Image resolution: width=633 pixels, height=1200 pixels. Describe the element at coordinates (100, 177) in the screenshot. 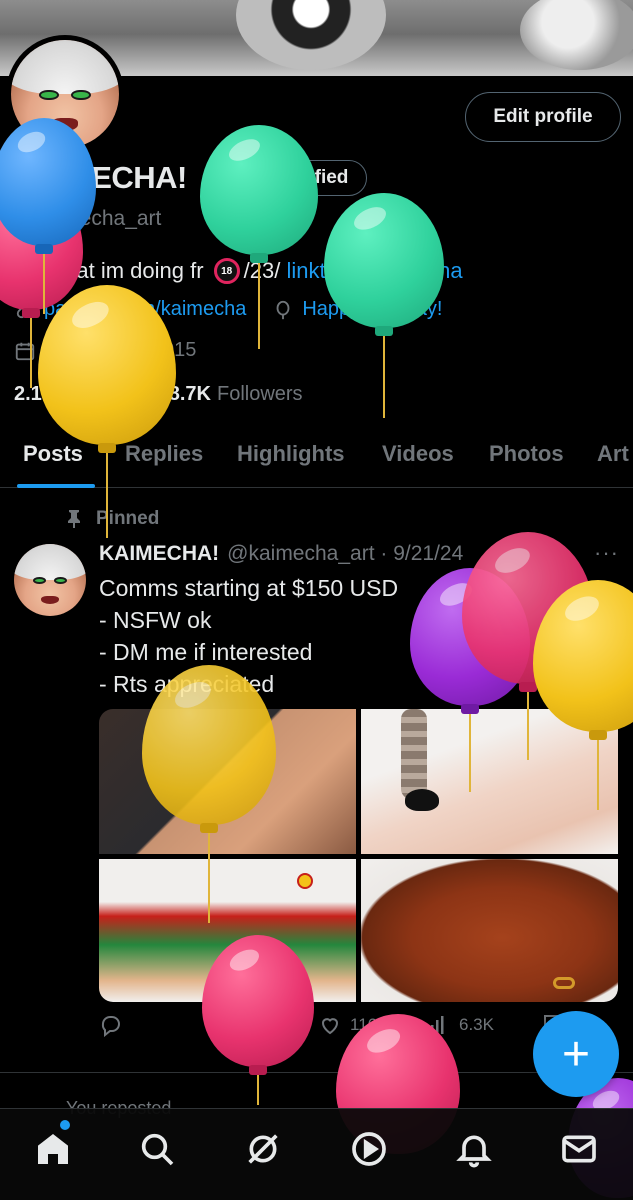

I see `display-name: KAIMECHA!` at that location.